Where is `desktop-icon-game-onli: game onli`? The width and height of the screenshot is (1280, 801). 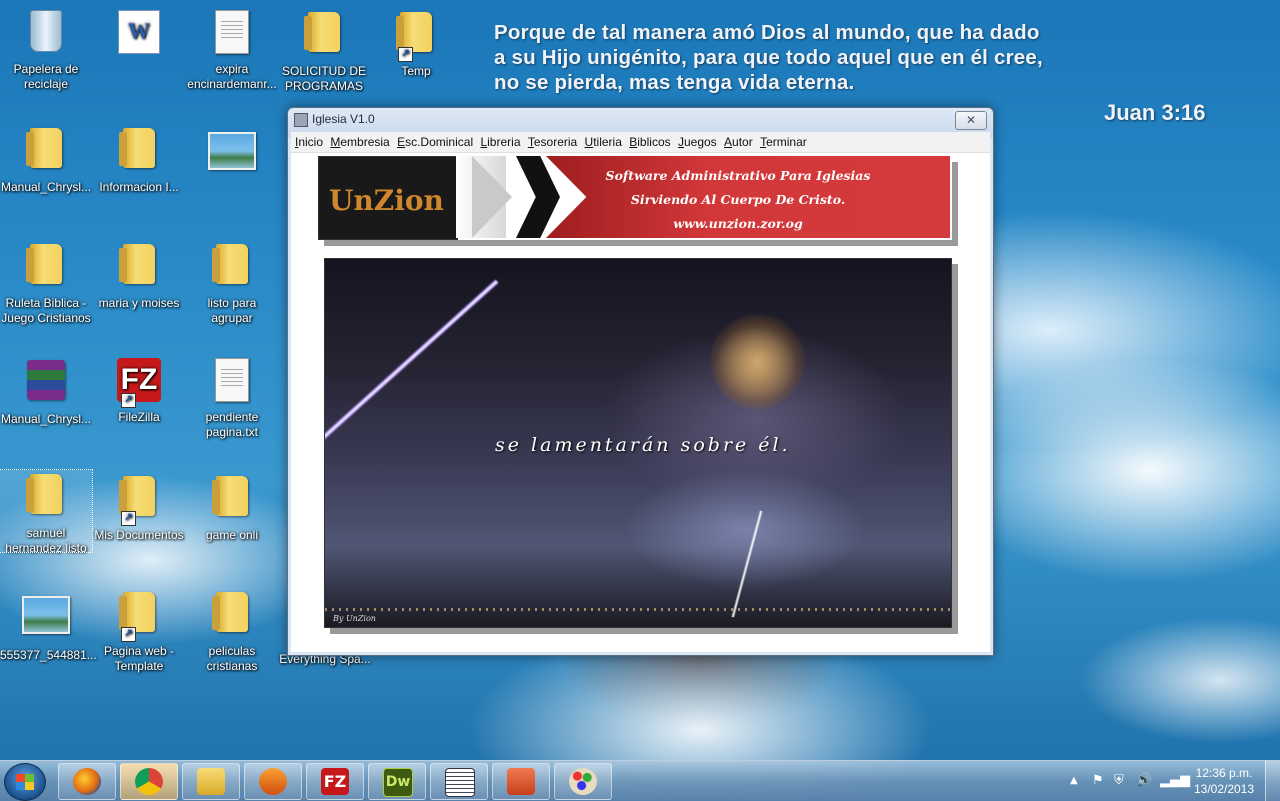 desktop-icon-game-onli: game onli is located at coordinates (232, 507).